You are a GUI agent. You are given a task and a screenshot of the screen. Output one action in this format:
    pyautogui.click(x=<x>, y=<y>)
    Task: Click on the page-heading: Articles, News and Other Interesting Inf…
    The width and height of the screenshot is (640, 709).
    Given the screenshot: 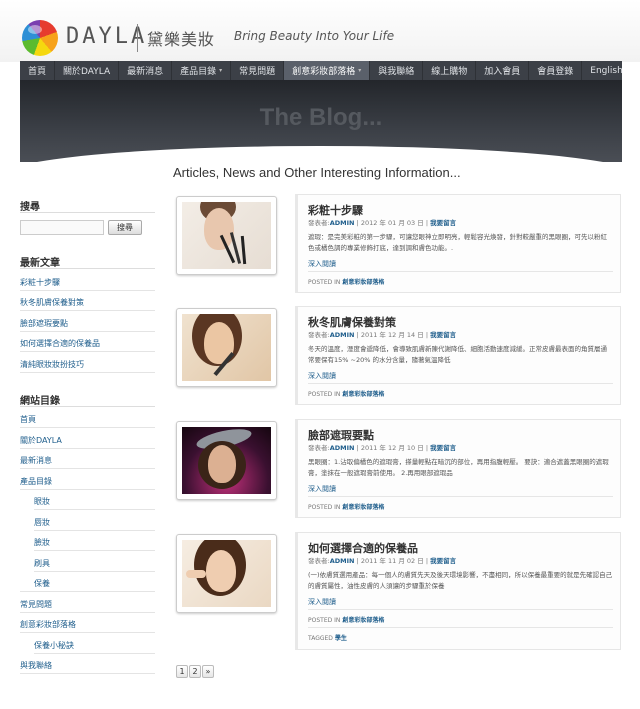 What is the action you would take?
    pyautogui.click(x=317, y=172)
    